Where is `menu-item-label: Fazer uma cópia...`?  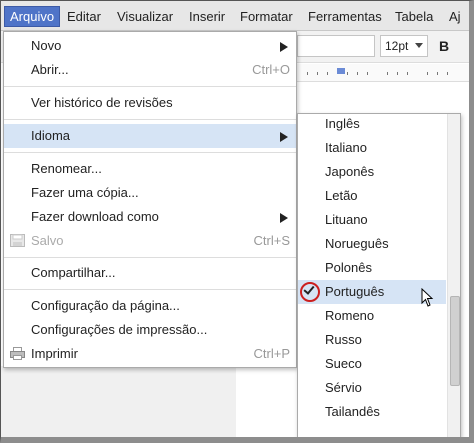
menu-item-label: Fazer uma cópia... is located at coordinates (85, 192).